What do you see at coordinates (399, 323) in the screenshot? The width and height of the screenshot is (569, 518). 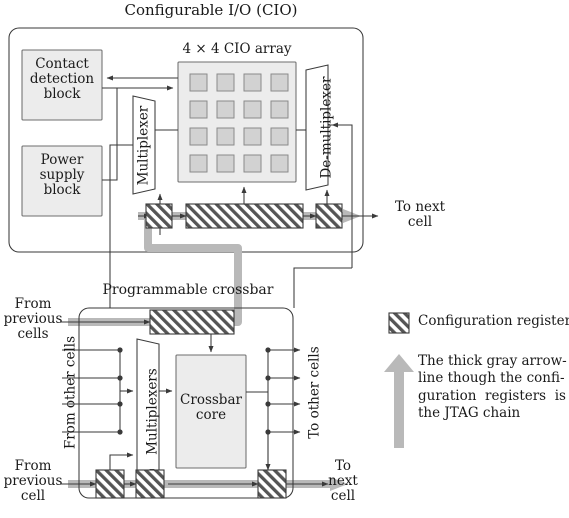 I see `legend-register-swatch` at bounding box center [399, 323].